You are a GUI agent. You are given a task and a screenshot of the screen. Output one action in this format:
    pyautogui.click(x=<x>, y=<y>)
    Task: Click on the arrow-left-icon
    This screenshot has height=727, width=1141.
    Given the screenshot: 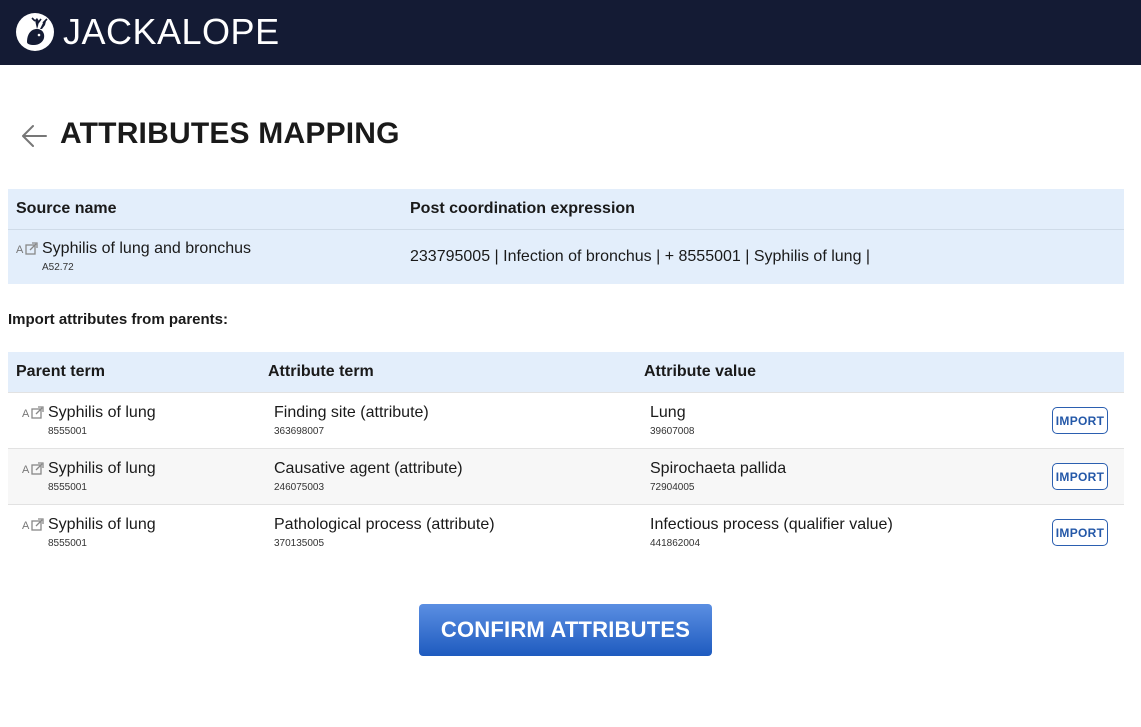 What is the action you would take?
    pyautogui.click(x=34, y=136)
    